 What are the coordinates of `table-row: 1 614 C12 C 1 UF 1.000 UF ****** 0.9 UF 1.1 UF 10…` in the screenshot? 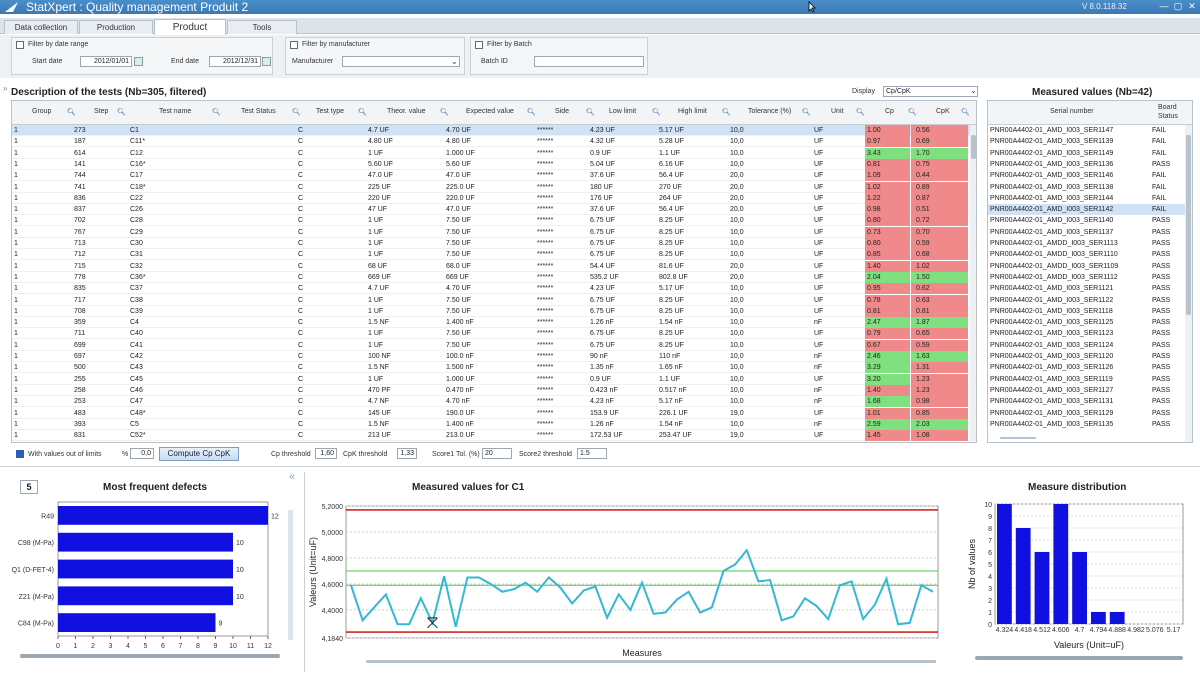 It's located at (494, 153).